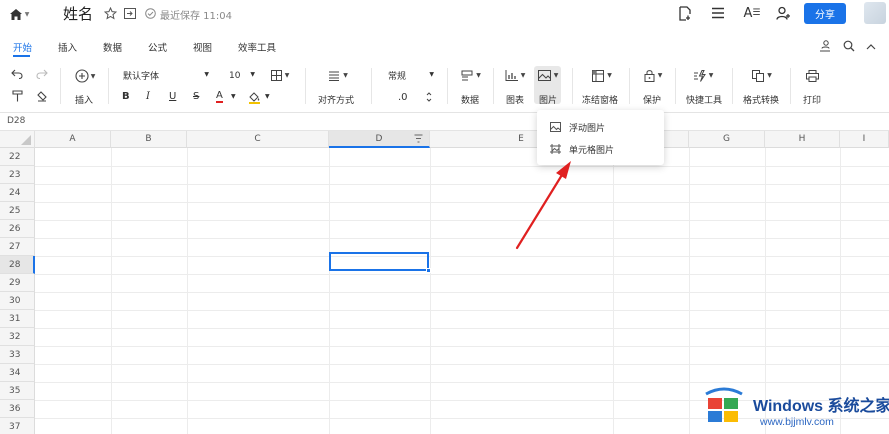 The image size is (889, 434). Describe the element at coordinates (254, 97) in the screenshot. I see `fill-color-icon` at that location.